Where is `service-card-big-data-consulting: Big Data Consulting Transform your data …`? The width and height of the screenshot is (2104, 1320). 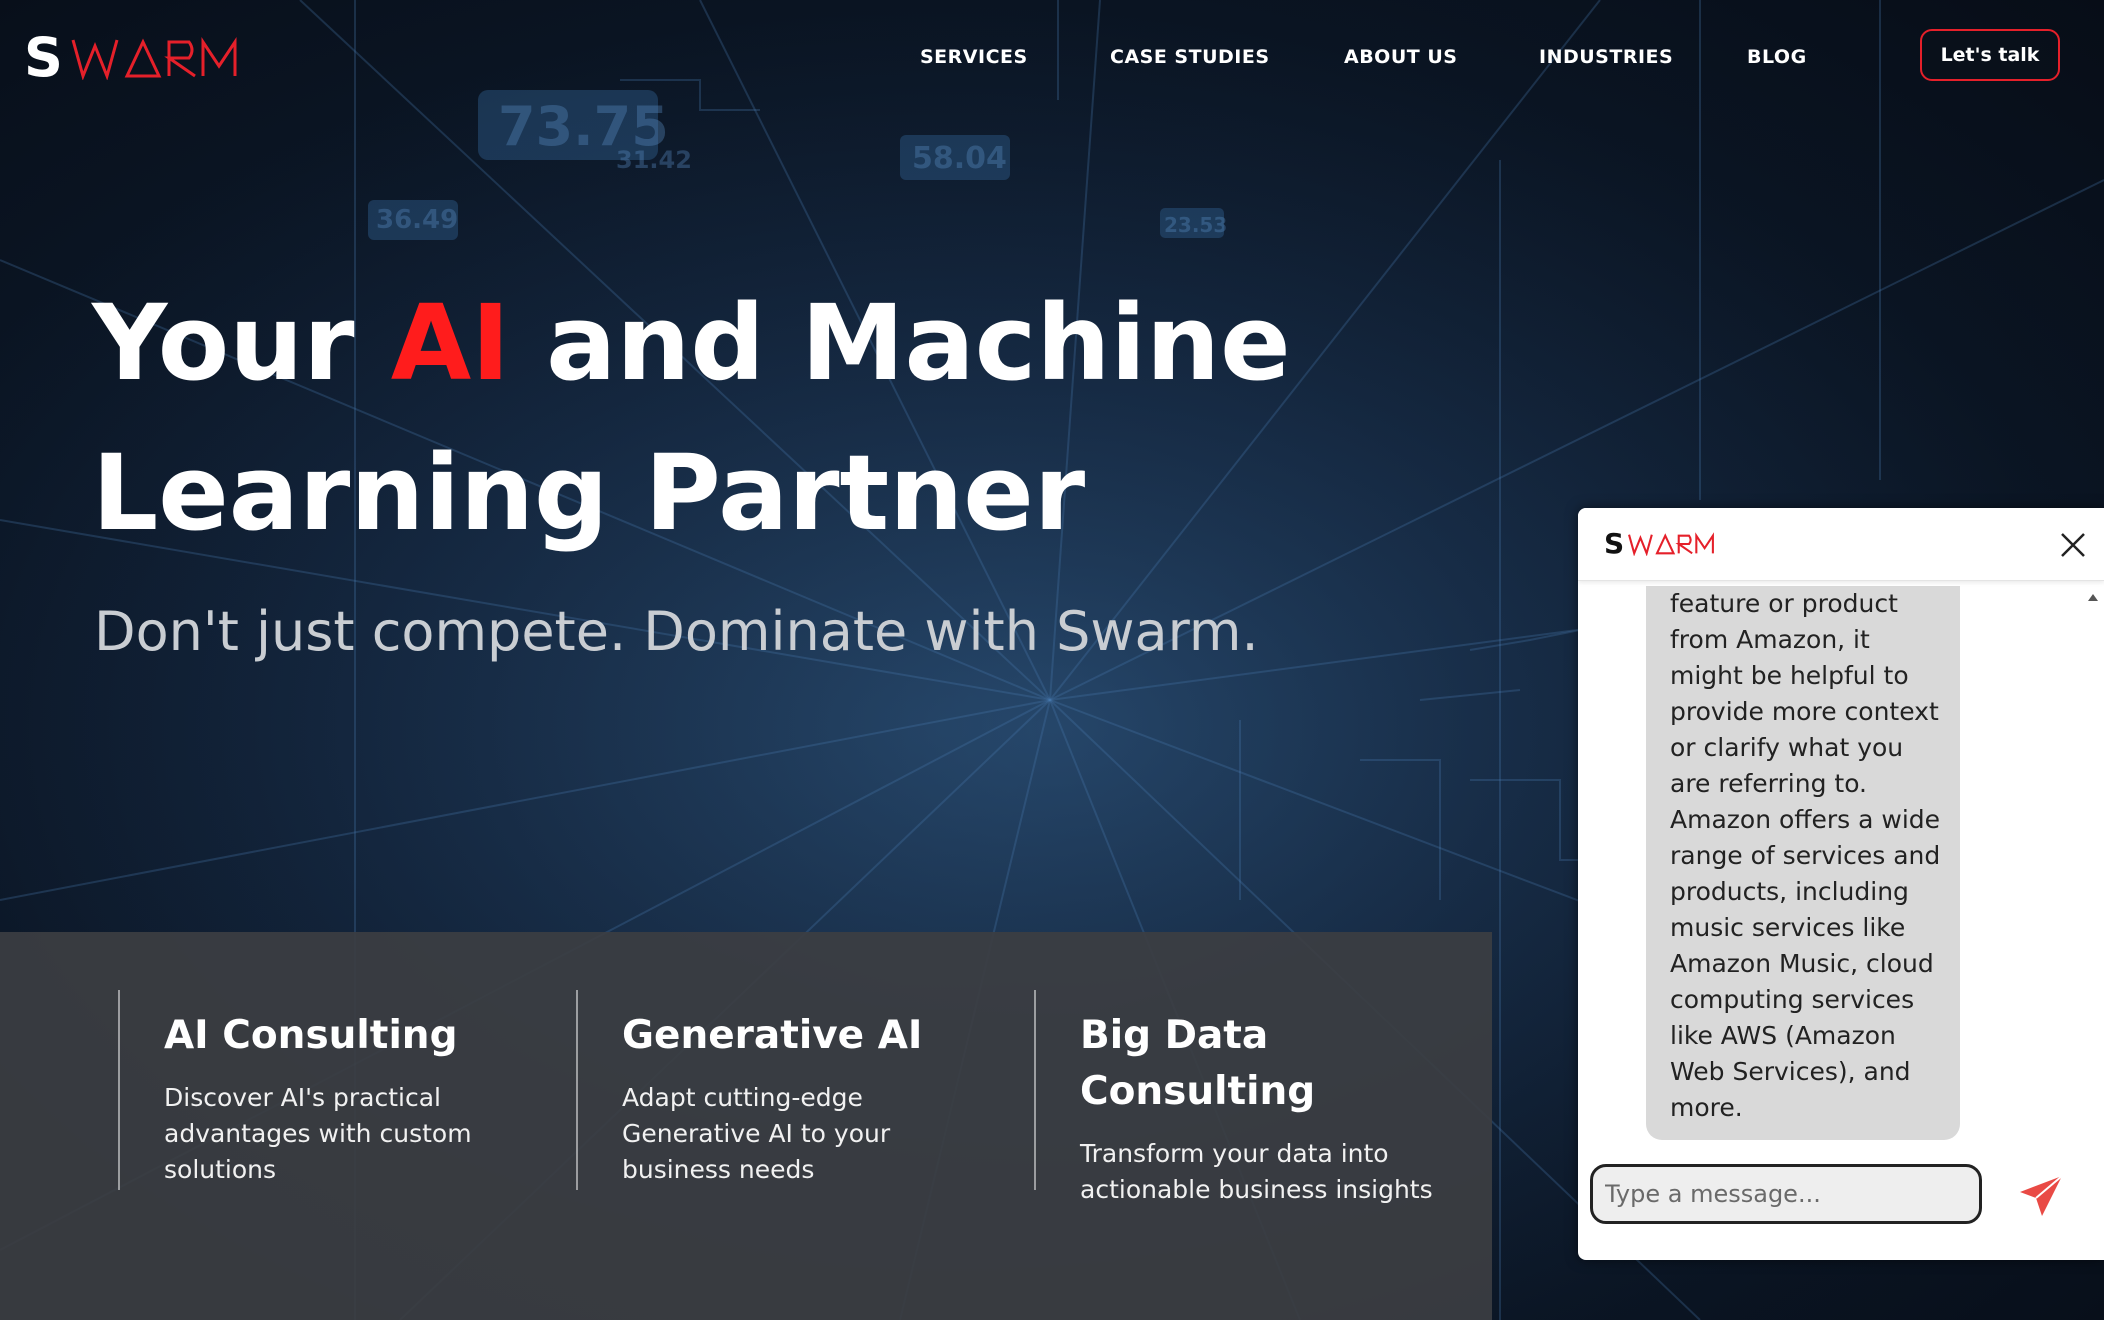
service-card-big-data-consulting: Big Data Consulting Transform your data … is located at coordinates (1254, 1126).